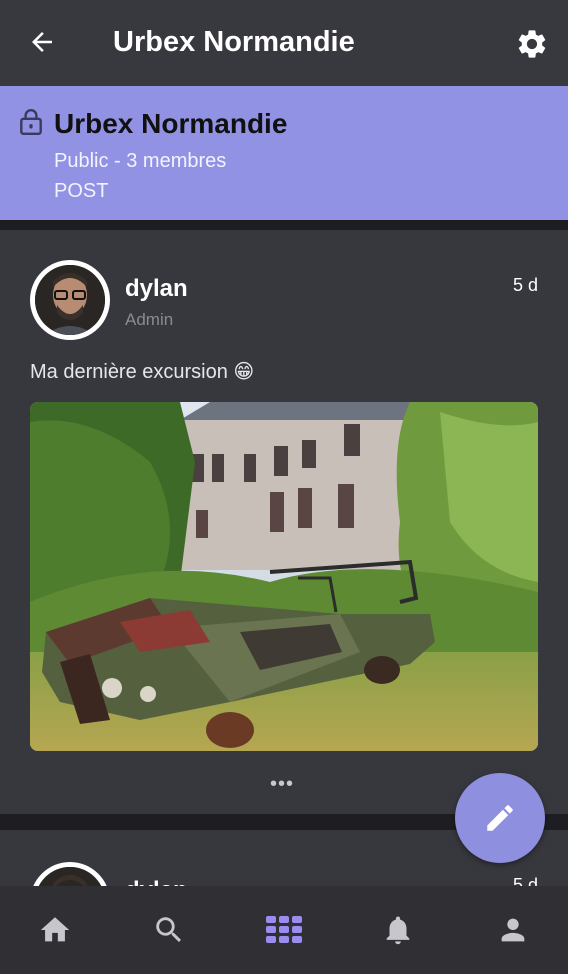 The width and height of the screenshot is (568, 974). I want to click on app-bar-title: Urbex Normandie, so click(234, 42).